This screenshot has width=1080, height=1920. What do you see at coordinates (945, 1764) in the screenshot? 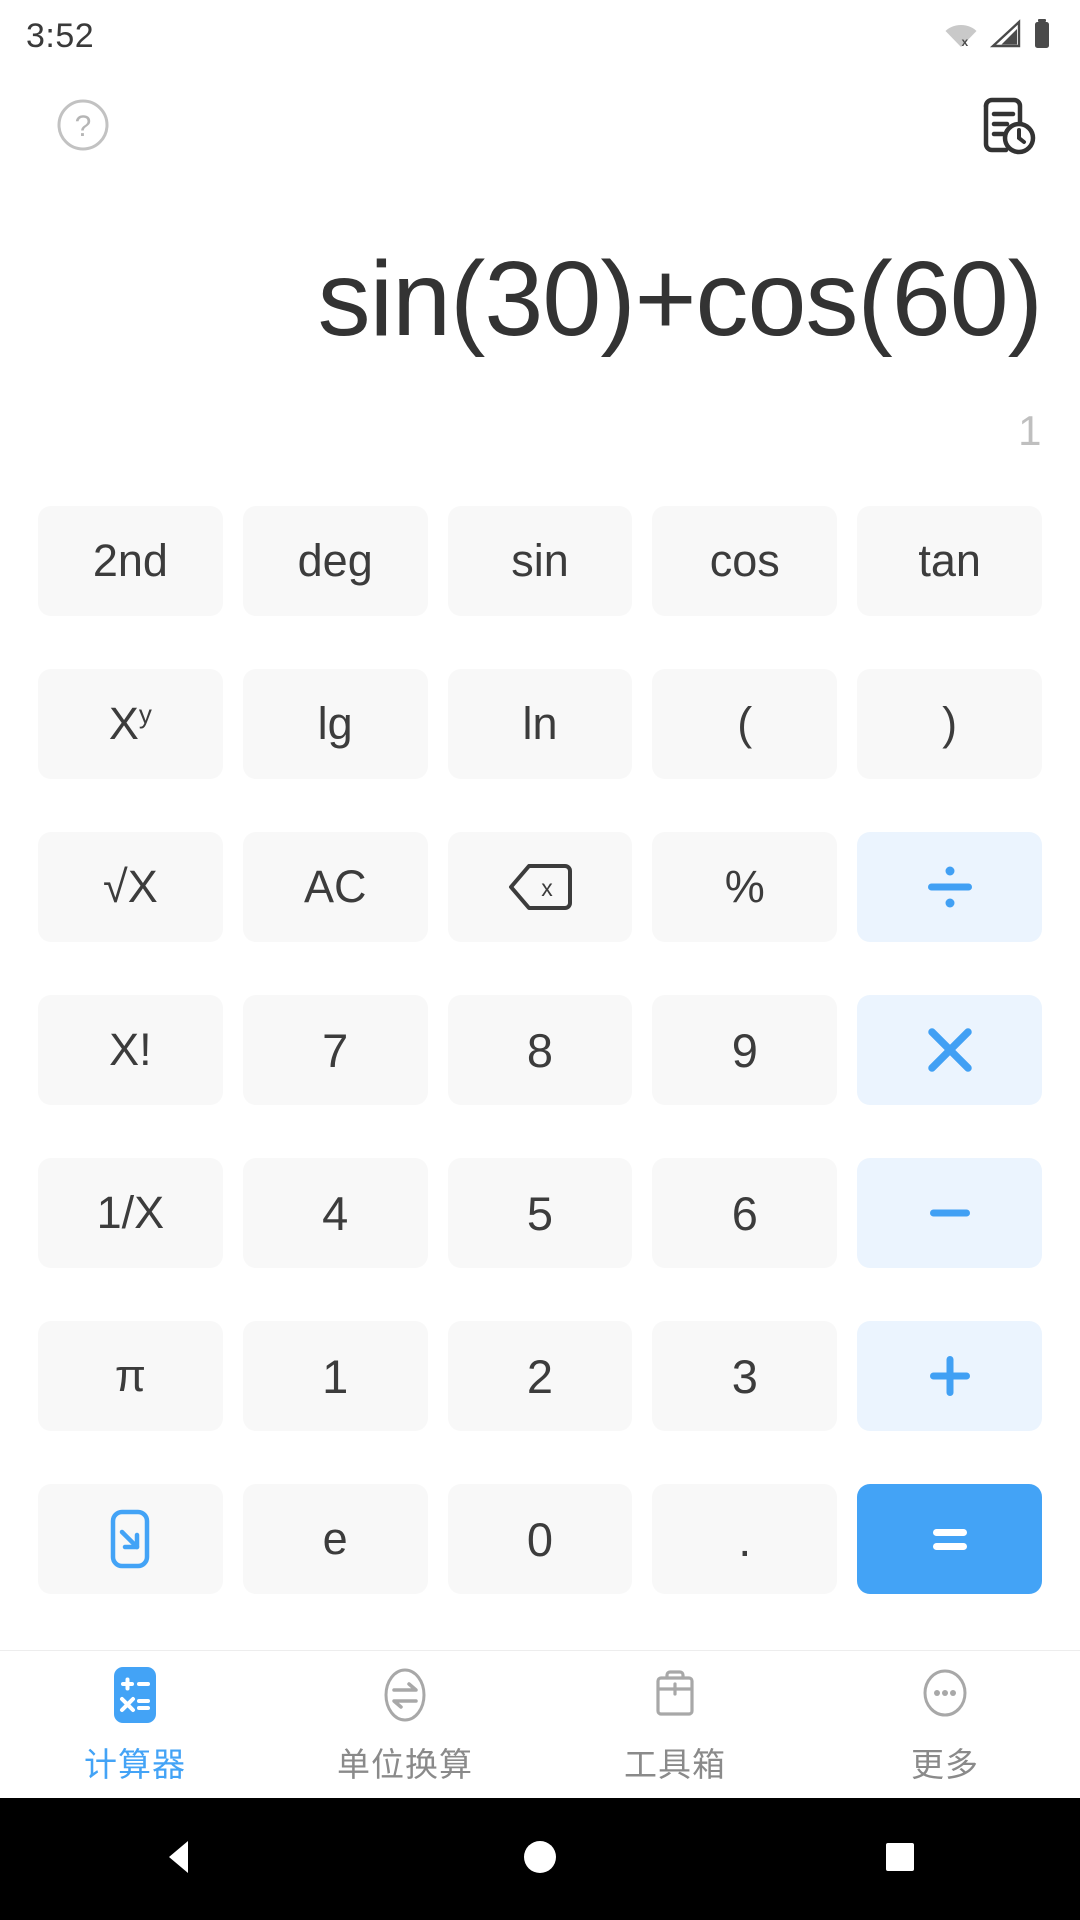
I see `nav-item-label: 更多` at bounding box center [945, 1764].